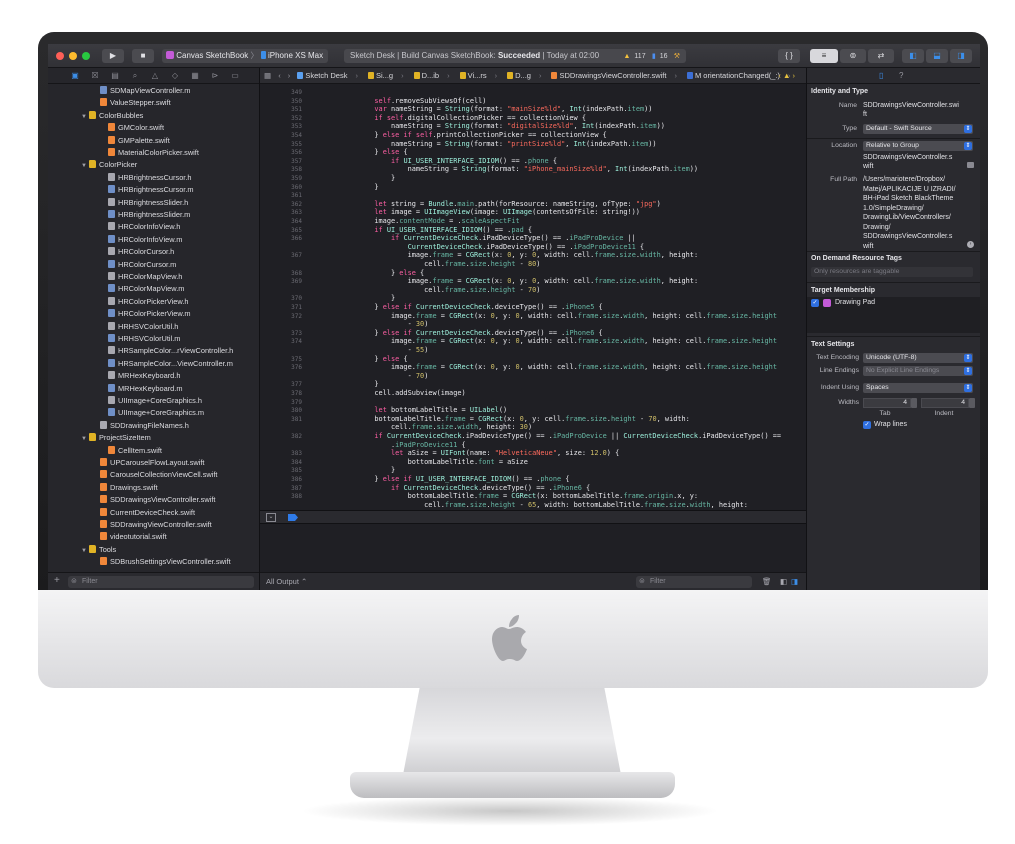 The width and height of the screenshot is (1015, 844). Describe the element at coordinates (215, 76) in the screenshot. I see `breakpoint-icon: ⊳` at that location.